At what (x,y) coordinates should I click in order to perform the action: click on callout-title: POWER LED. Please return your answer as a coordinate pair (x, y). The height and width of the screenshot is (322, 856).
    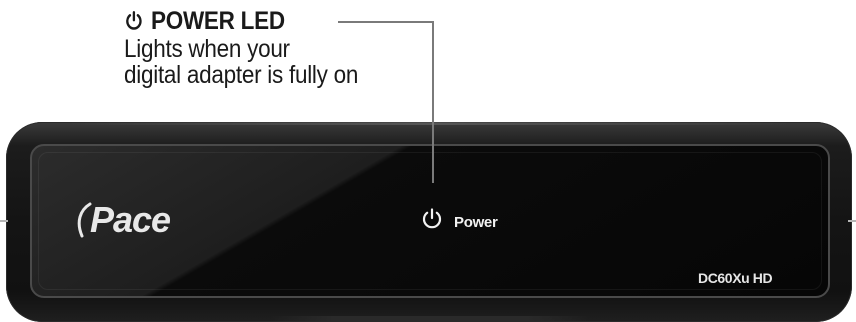
    Looking at the image, I should click on (218, 21).